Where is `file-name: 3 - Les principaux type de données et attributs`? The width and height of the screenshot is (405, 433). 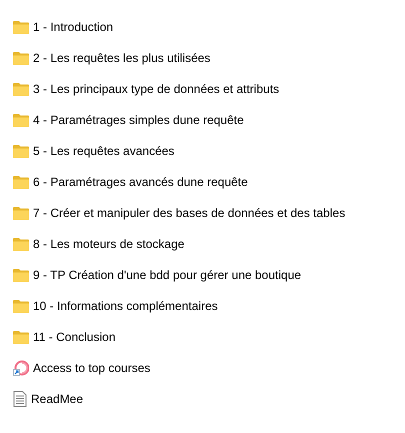 file-name: 3 - Les principaux type de données et attributs is located at coordinates (156, 89).